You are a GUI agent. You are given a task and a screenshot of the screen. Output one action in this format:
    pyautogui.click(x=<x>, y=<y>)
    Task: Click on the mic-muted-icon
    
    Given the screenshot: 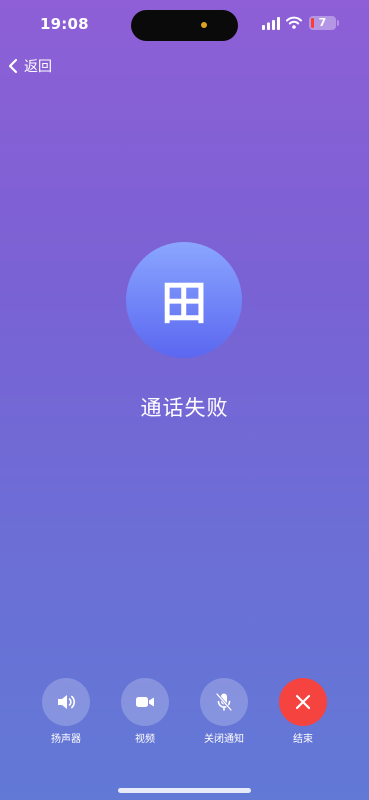 What is the action you would take?
    pyautogui.click(x=224, y=702)
    